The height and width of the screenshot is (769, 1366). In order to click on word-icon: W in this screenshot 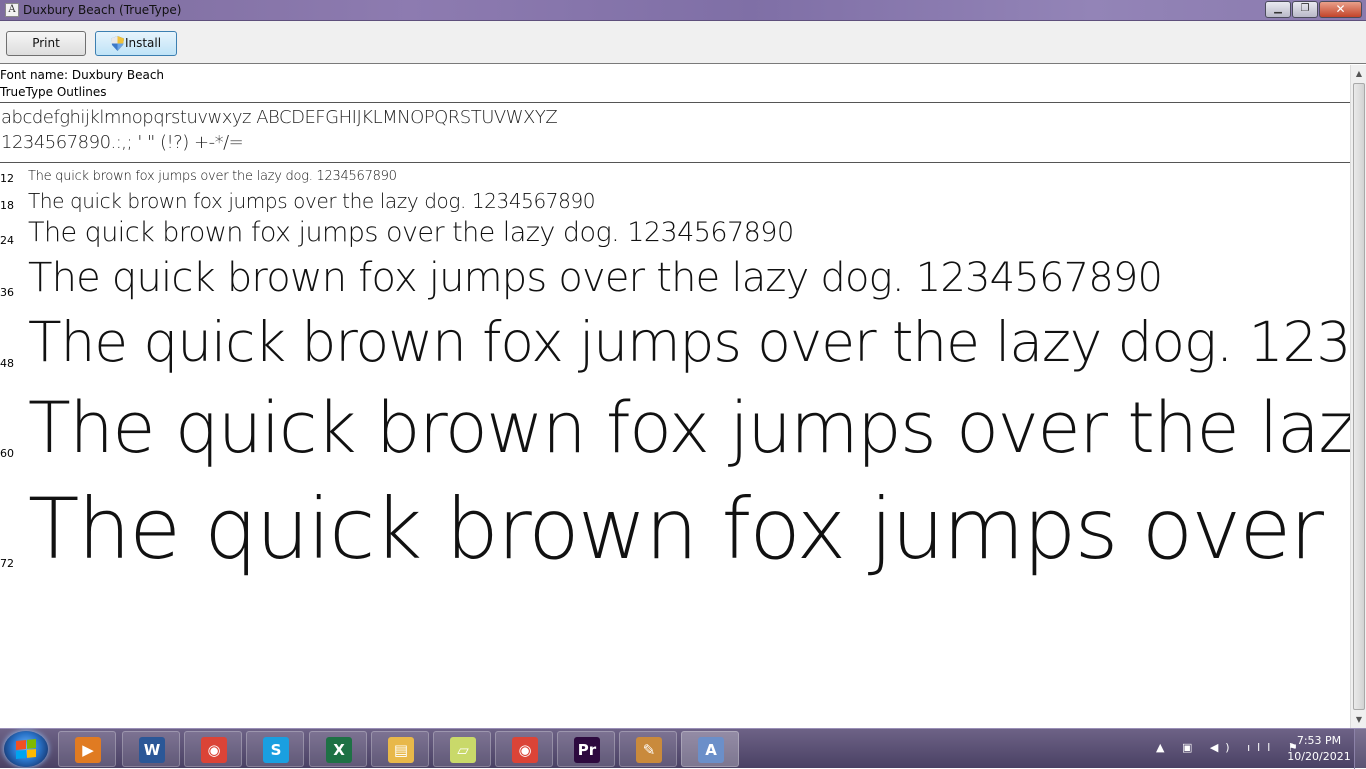, I will do `click(152, 750)`.